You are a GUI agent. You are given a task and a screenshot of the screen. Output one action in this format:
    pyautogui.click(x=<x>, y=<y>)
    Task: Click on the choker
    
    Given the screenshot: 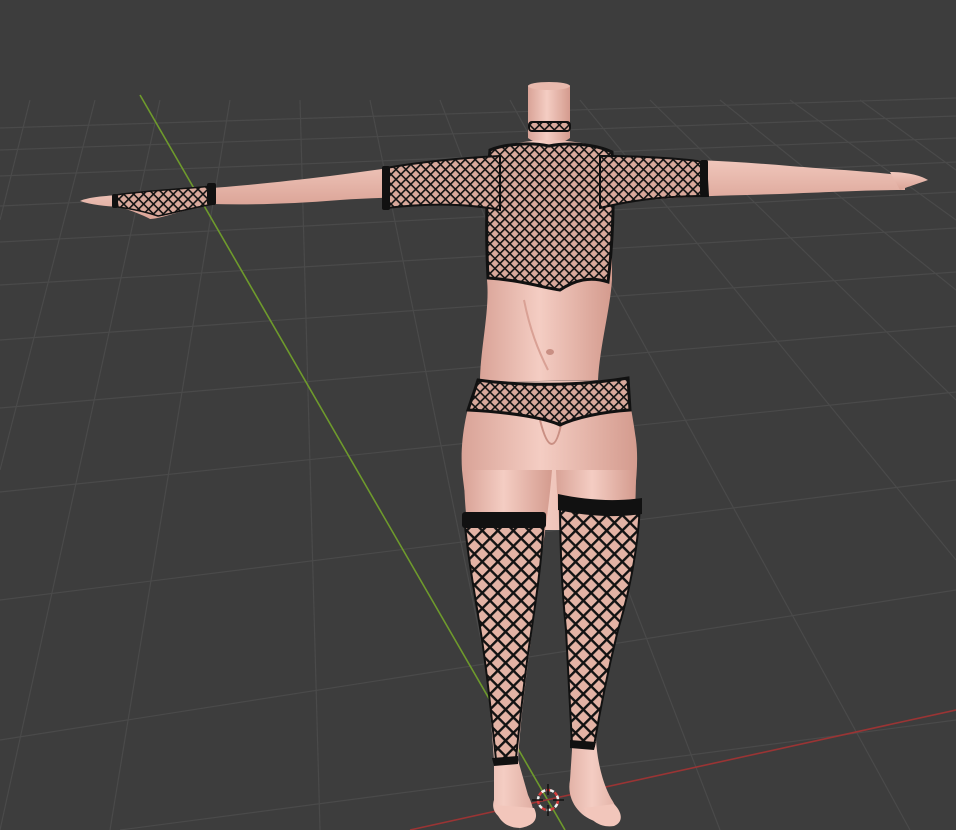 What is the action you would take?
    pyautogui.click(x=549, y=126)
    